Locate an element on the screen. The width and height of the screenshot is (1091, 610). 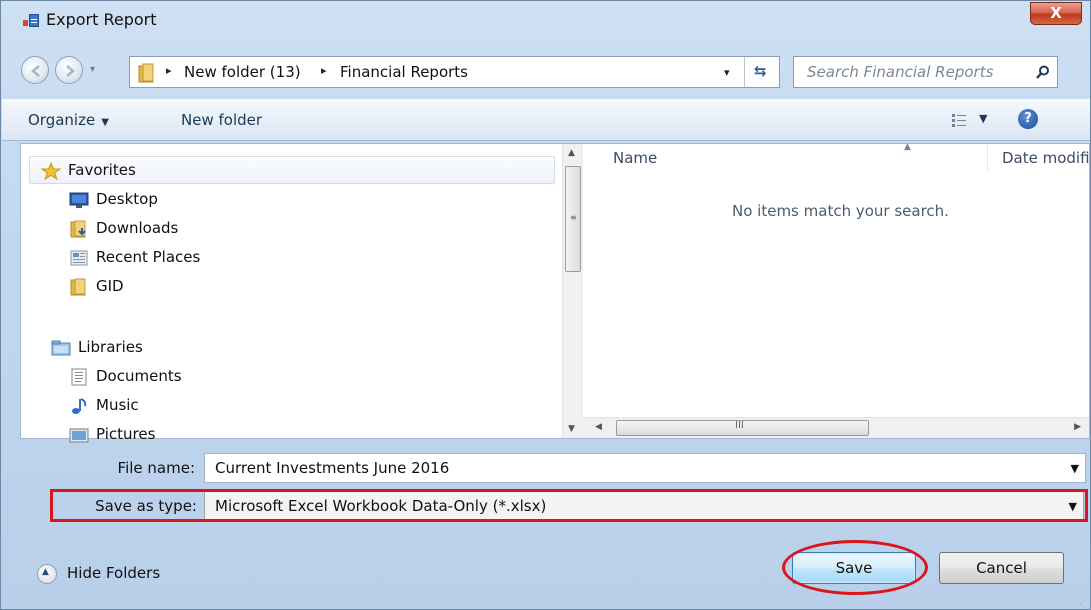
save-button-circle-annotation is located at coordinates (855, 567).